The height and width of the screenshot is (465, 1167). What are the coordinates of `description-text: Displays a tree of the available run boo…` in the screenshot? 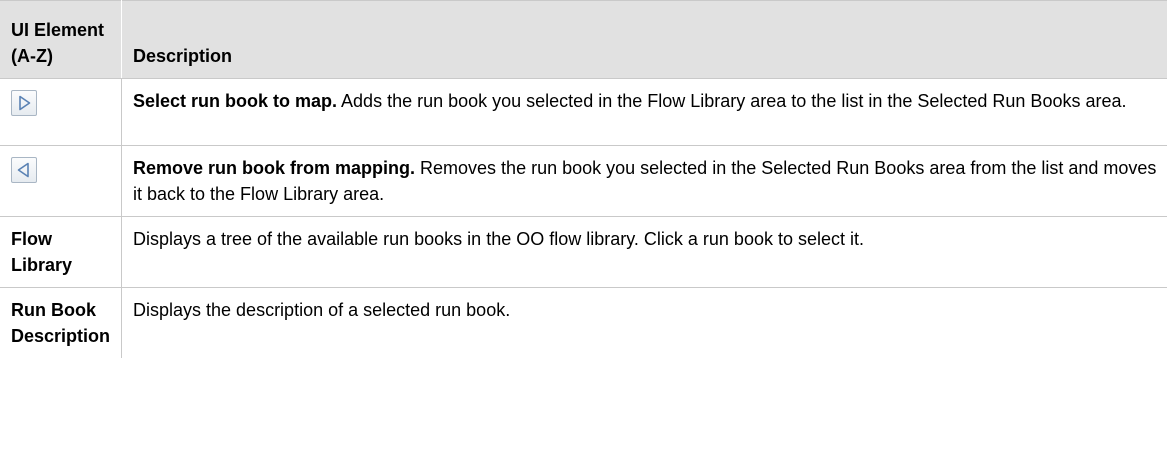 It's located at (644, 252).